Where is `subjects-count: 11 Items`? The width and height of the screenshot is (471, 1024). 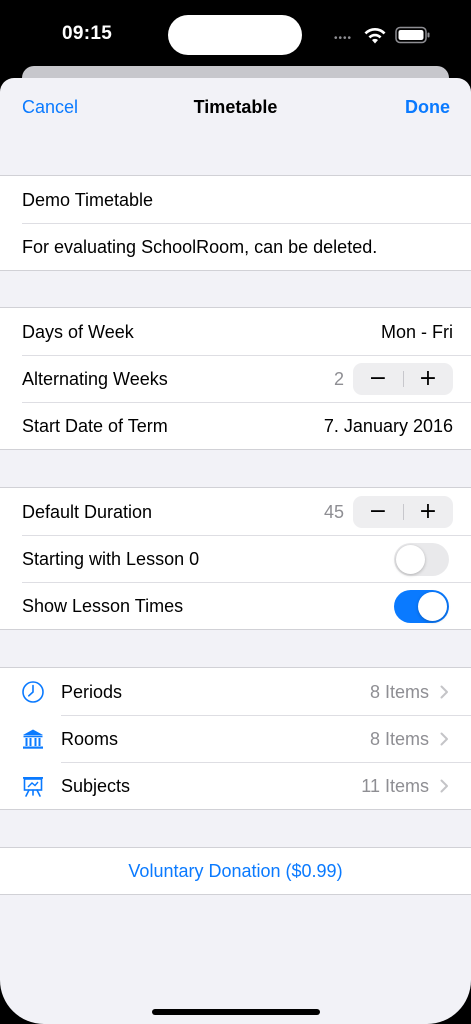 subjects-count: 11 Items is located at coordinates (395, 786).